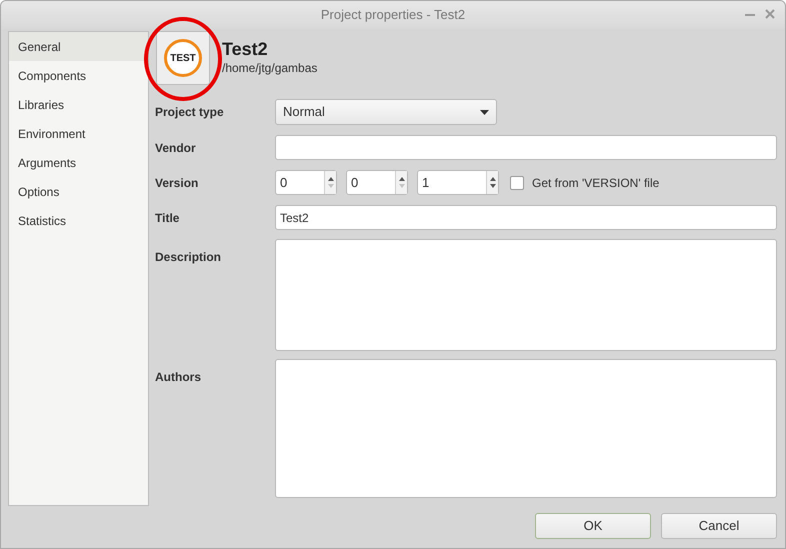  Describe the element at coordinates (190, 112) in the screenshot. I see `field-label: Project type` at that location.